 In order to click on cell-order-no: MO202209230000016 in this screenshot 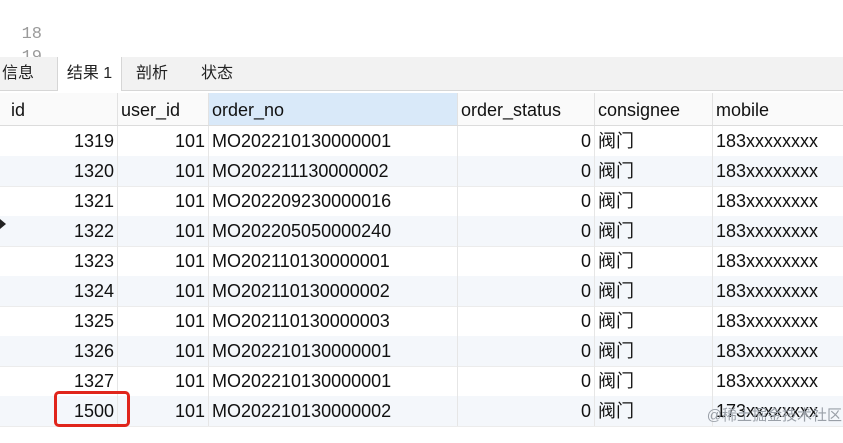, I will do `click(333, 201)`.